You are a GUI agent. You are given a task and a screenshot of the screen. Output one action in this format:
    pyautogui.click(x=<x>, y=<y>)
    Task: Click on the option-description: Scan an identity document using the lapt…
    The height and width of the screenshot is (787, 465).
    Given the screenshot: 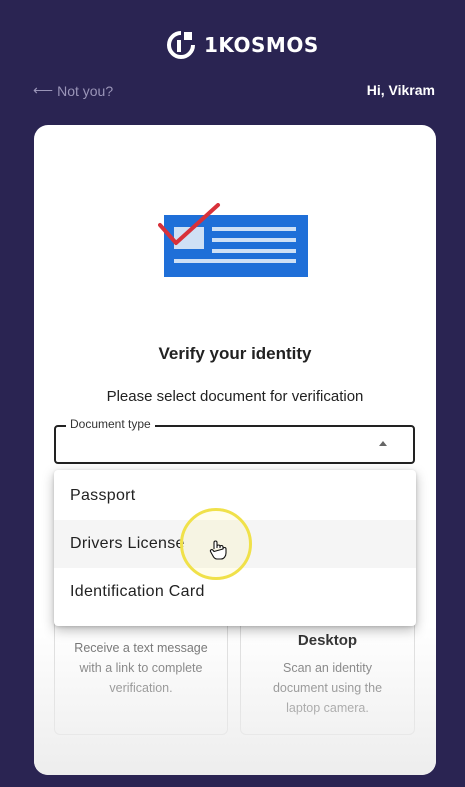 What is the action you would take?
    pyautogui.click(x=327, y=688)
    